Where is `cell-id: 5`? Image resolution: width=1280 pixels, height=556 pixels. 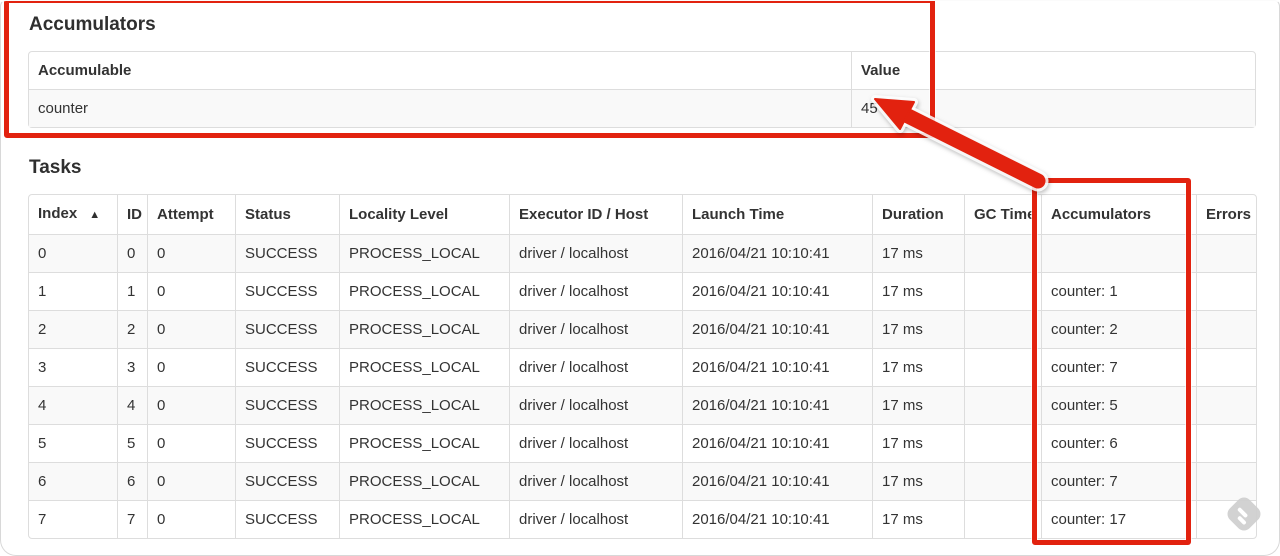 cell-id: 5 is located at coordinates (132, 443).